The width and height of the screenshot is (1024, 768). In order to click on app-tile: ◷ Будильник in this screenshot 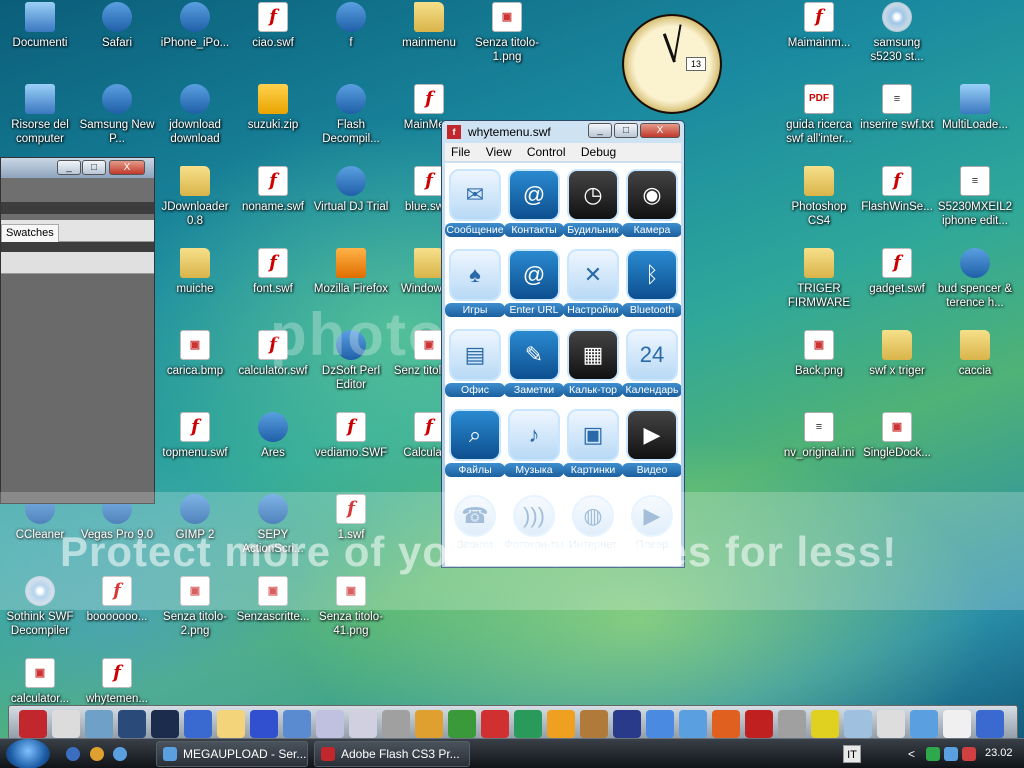, I will do `click(593, 203)`.